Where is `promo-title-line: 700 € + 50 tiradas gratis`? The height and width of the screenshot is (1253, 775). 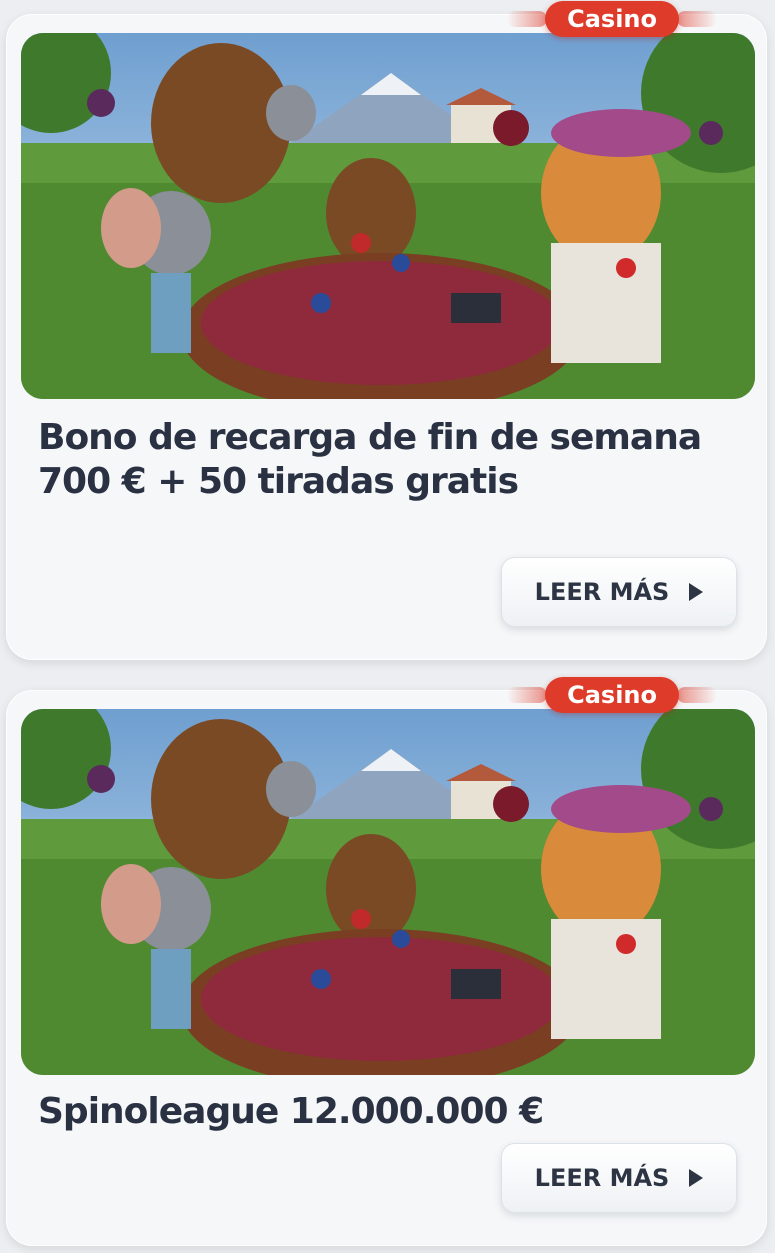
promo-title-line: 700 € + 50 tiradas gratis is located at coordinates (278, 481).